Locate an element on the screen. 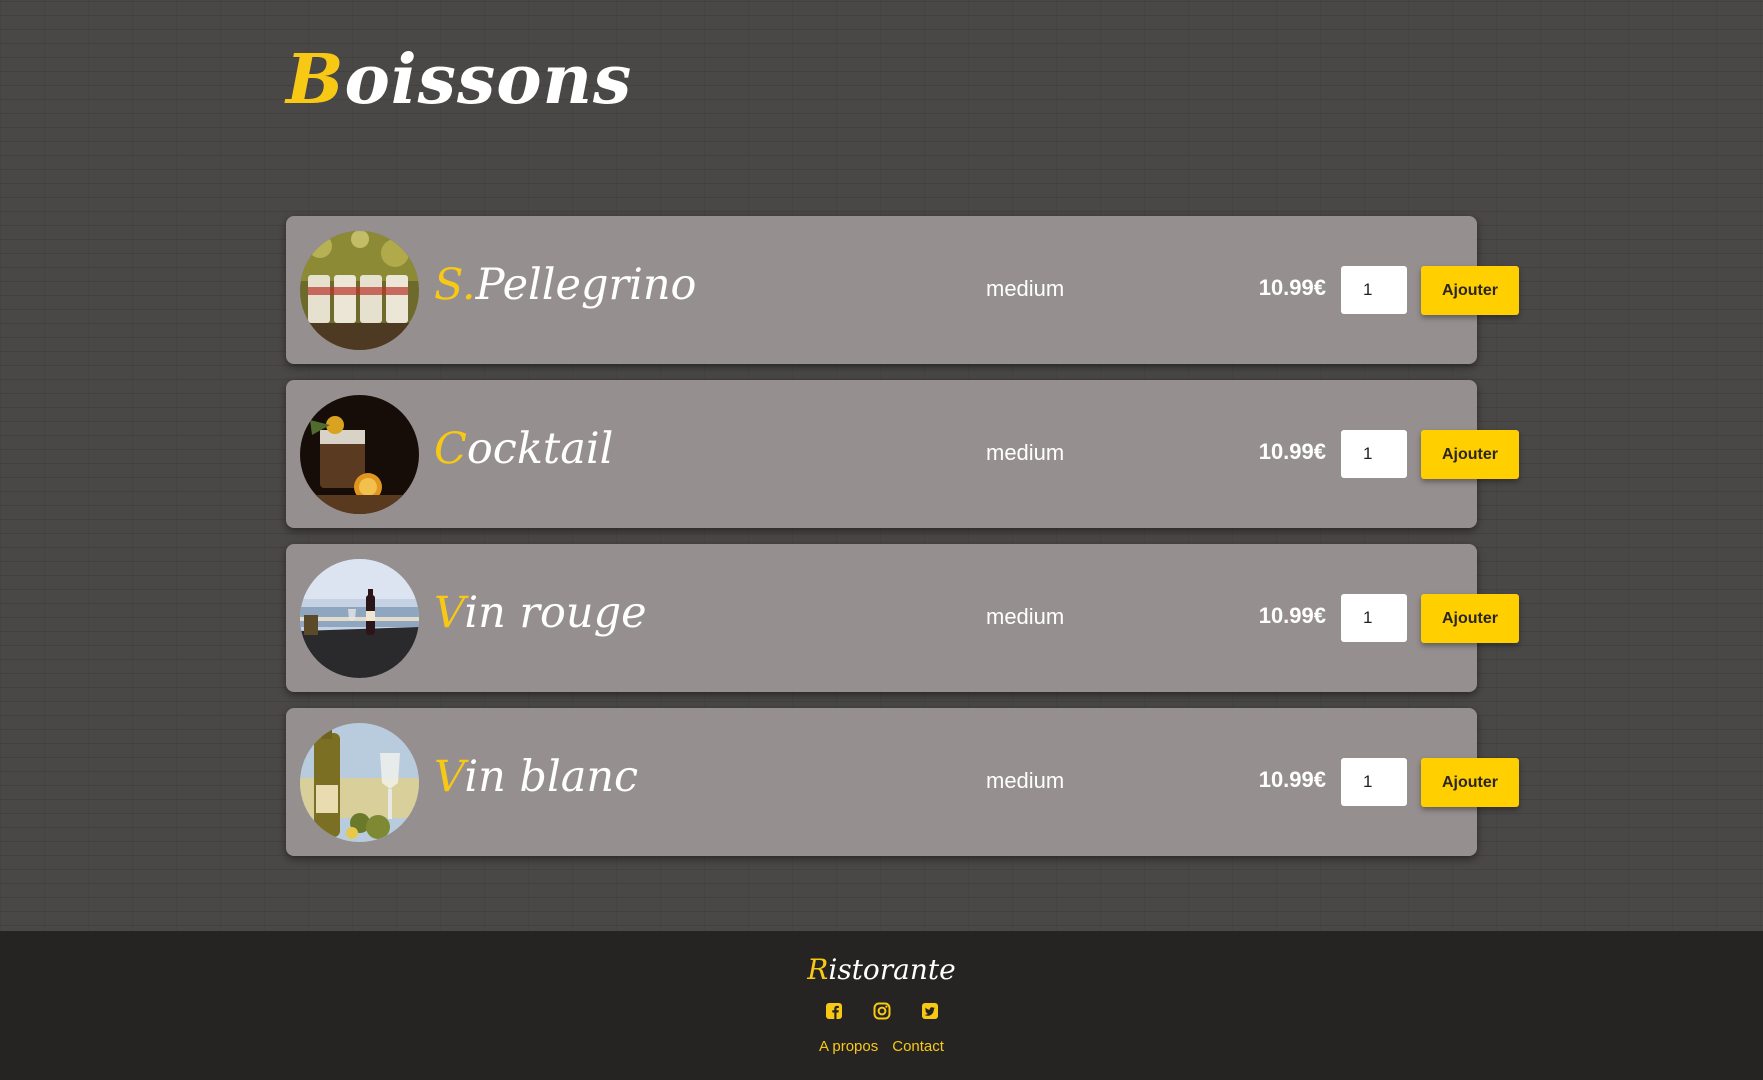  about-link: A propos is located at coordinates (848, 1046).